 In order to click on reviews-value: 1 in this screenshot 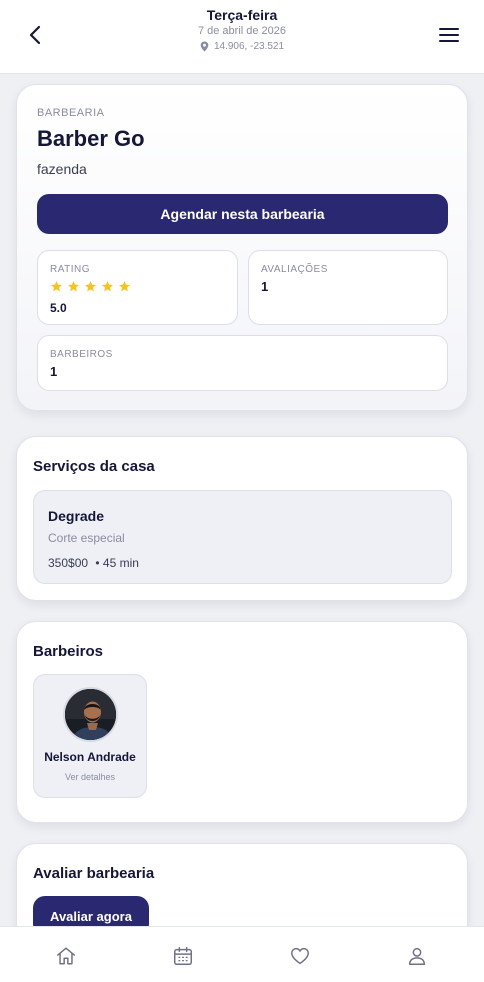, I will do `click(265, 286)`.